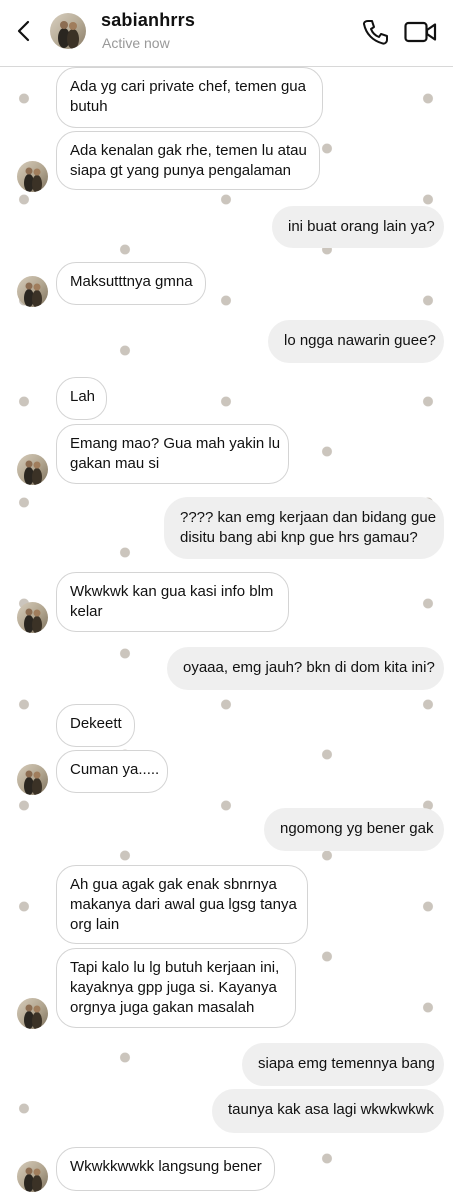  I want to click on sent-message: ini buat orang lain ya?, so click(358, 227).